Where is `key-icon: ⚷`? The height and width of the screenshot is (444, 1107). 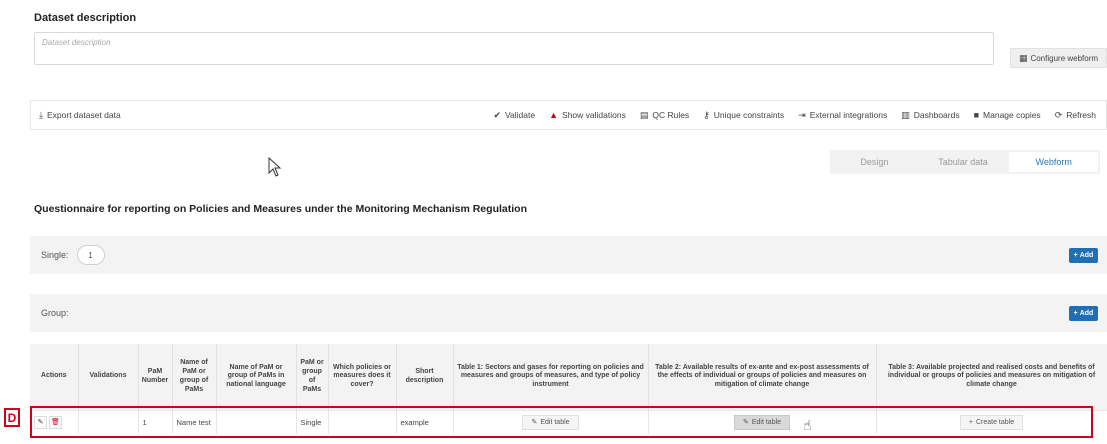
key-icon: ⚷ is located at coordinates (706, 114).